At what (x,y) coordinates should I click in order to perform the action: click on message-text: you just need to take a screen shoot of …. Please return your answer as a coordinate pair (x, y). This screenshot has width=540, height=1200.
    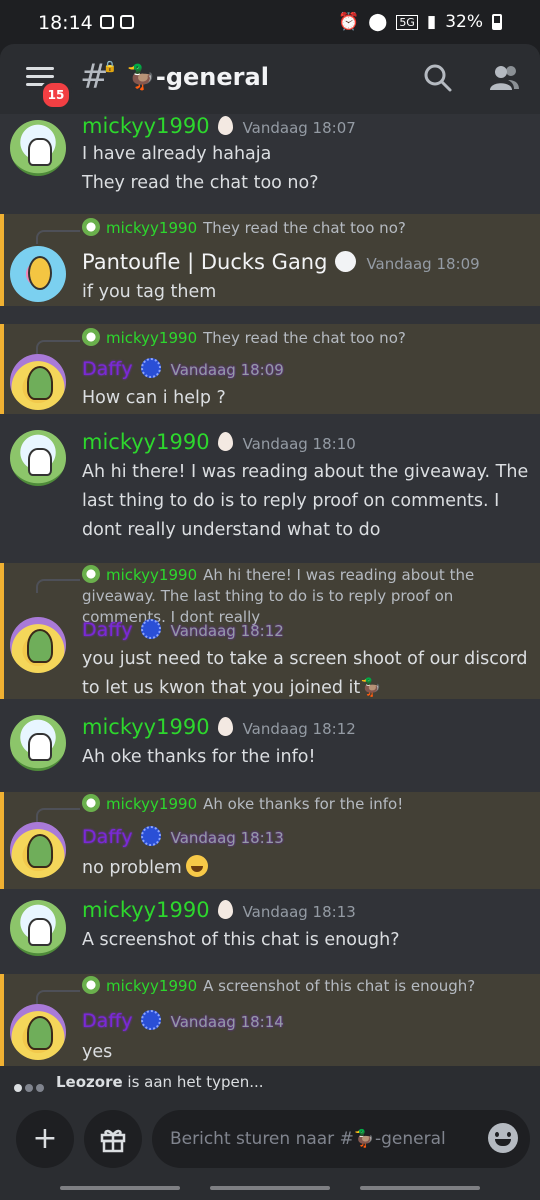
    Looking at the image, I should click on (305, 673).